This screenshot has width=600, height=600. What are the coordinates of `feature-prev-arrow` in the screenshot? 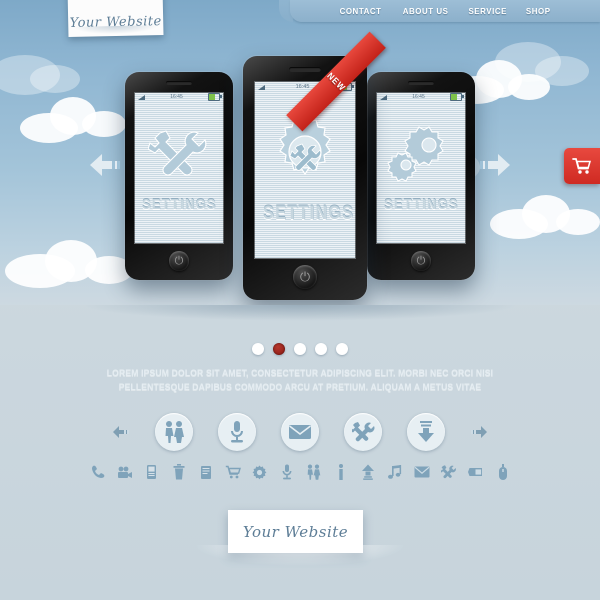 It's located at (121, 432).